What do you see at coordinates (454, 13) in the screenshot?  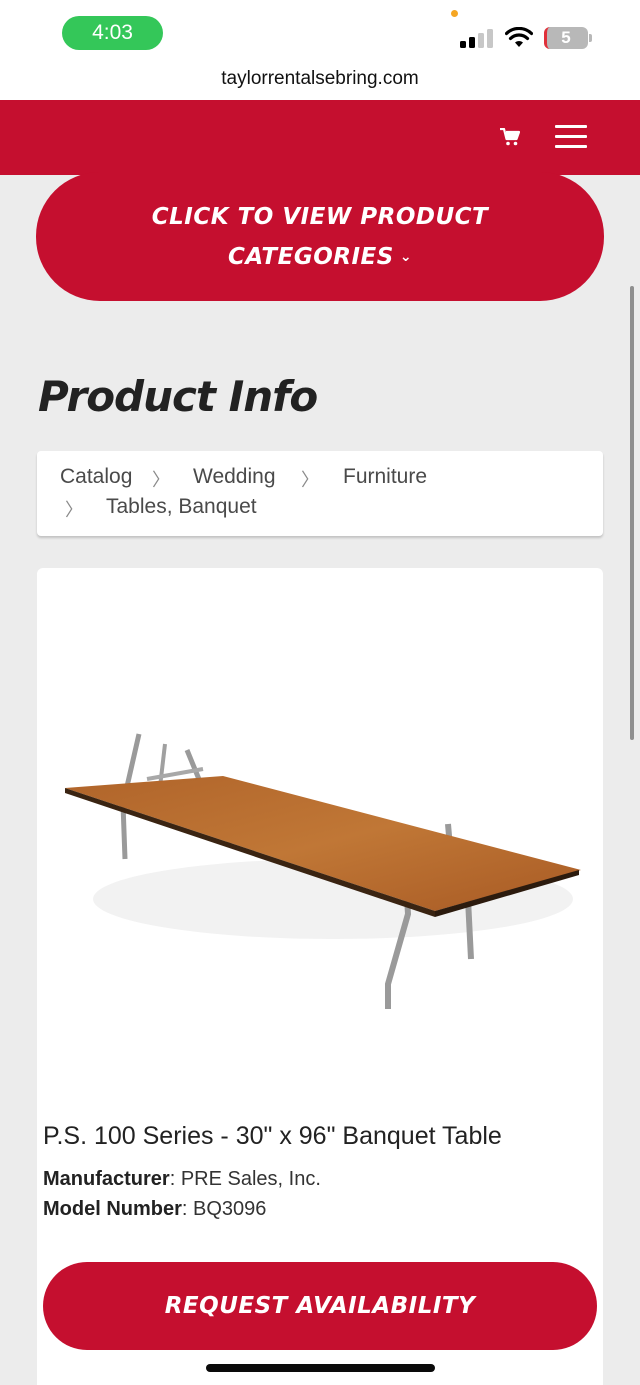 I see `privacy-indicator-dot` at bounding box center [454, 13].